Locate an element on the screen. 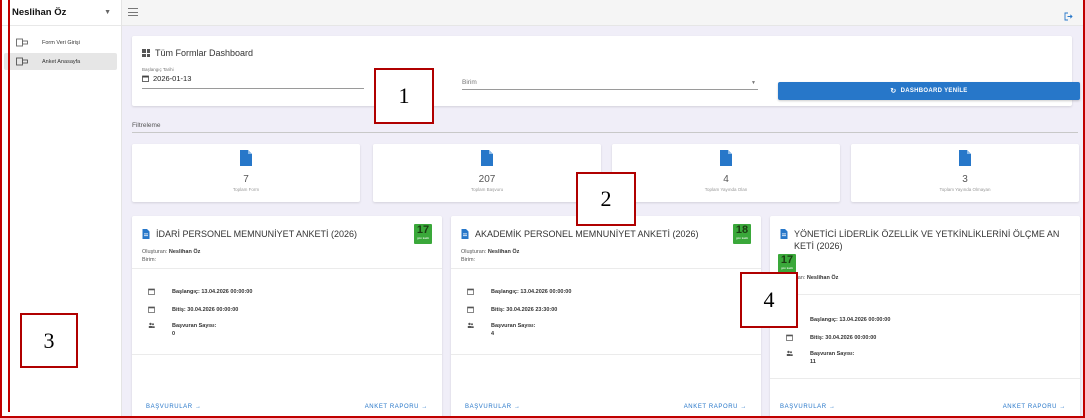 The width and height of the screenshot is (1085, 418). logout-icon is located at coordinates (1068, 14).